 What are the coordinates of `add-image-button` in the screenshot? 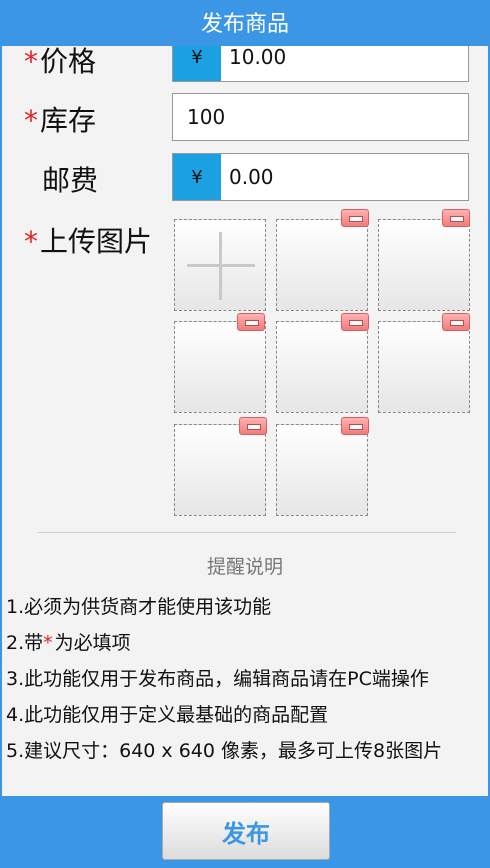 It's located at (220, 265).